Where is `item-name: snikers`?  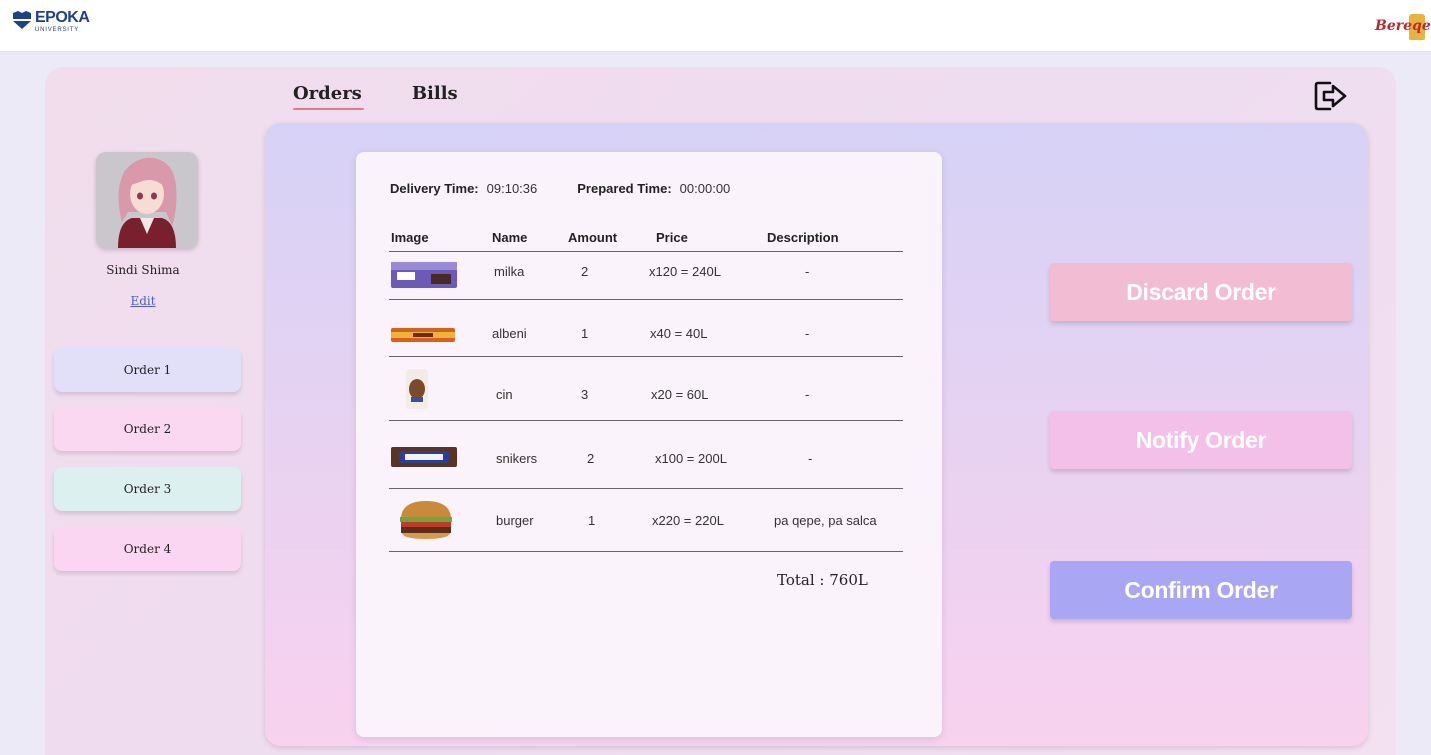 item-name: snikers is located at coordinates (517, 458).